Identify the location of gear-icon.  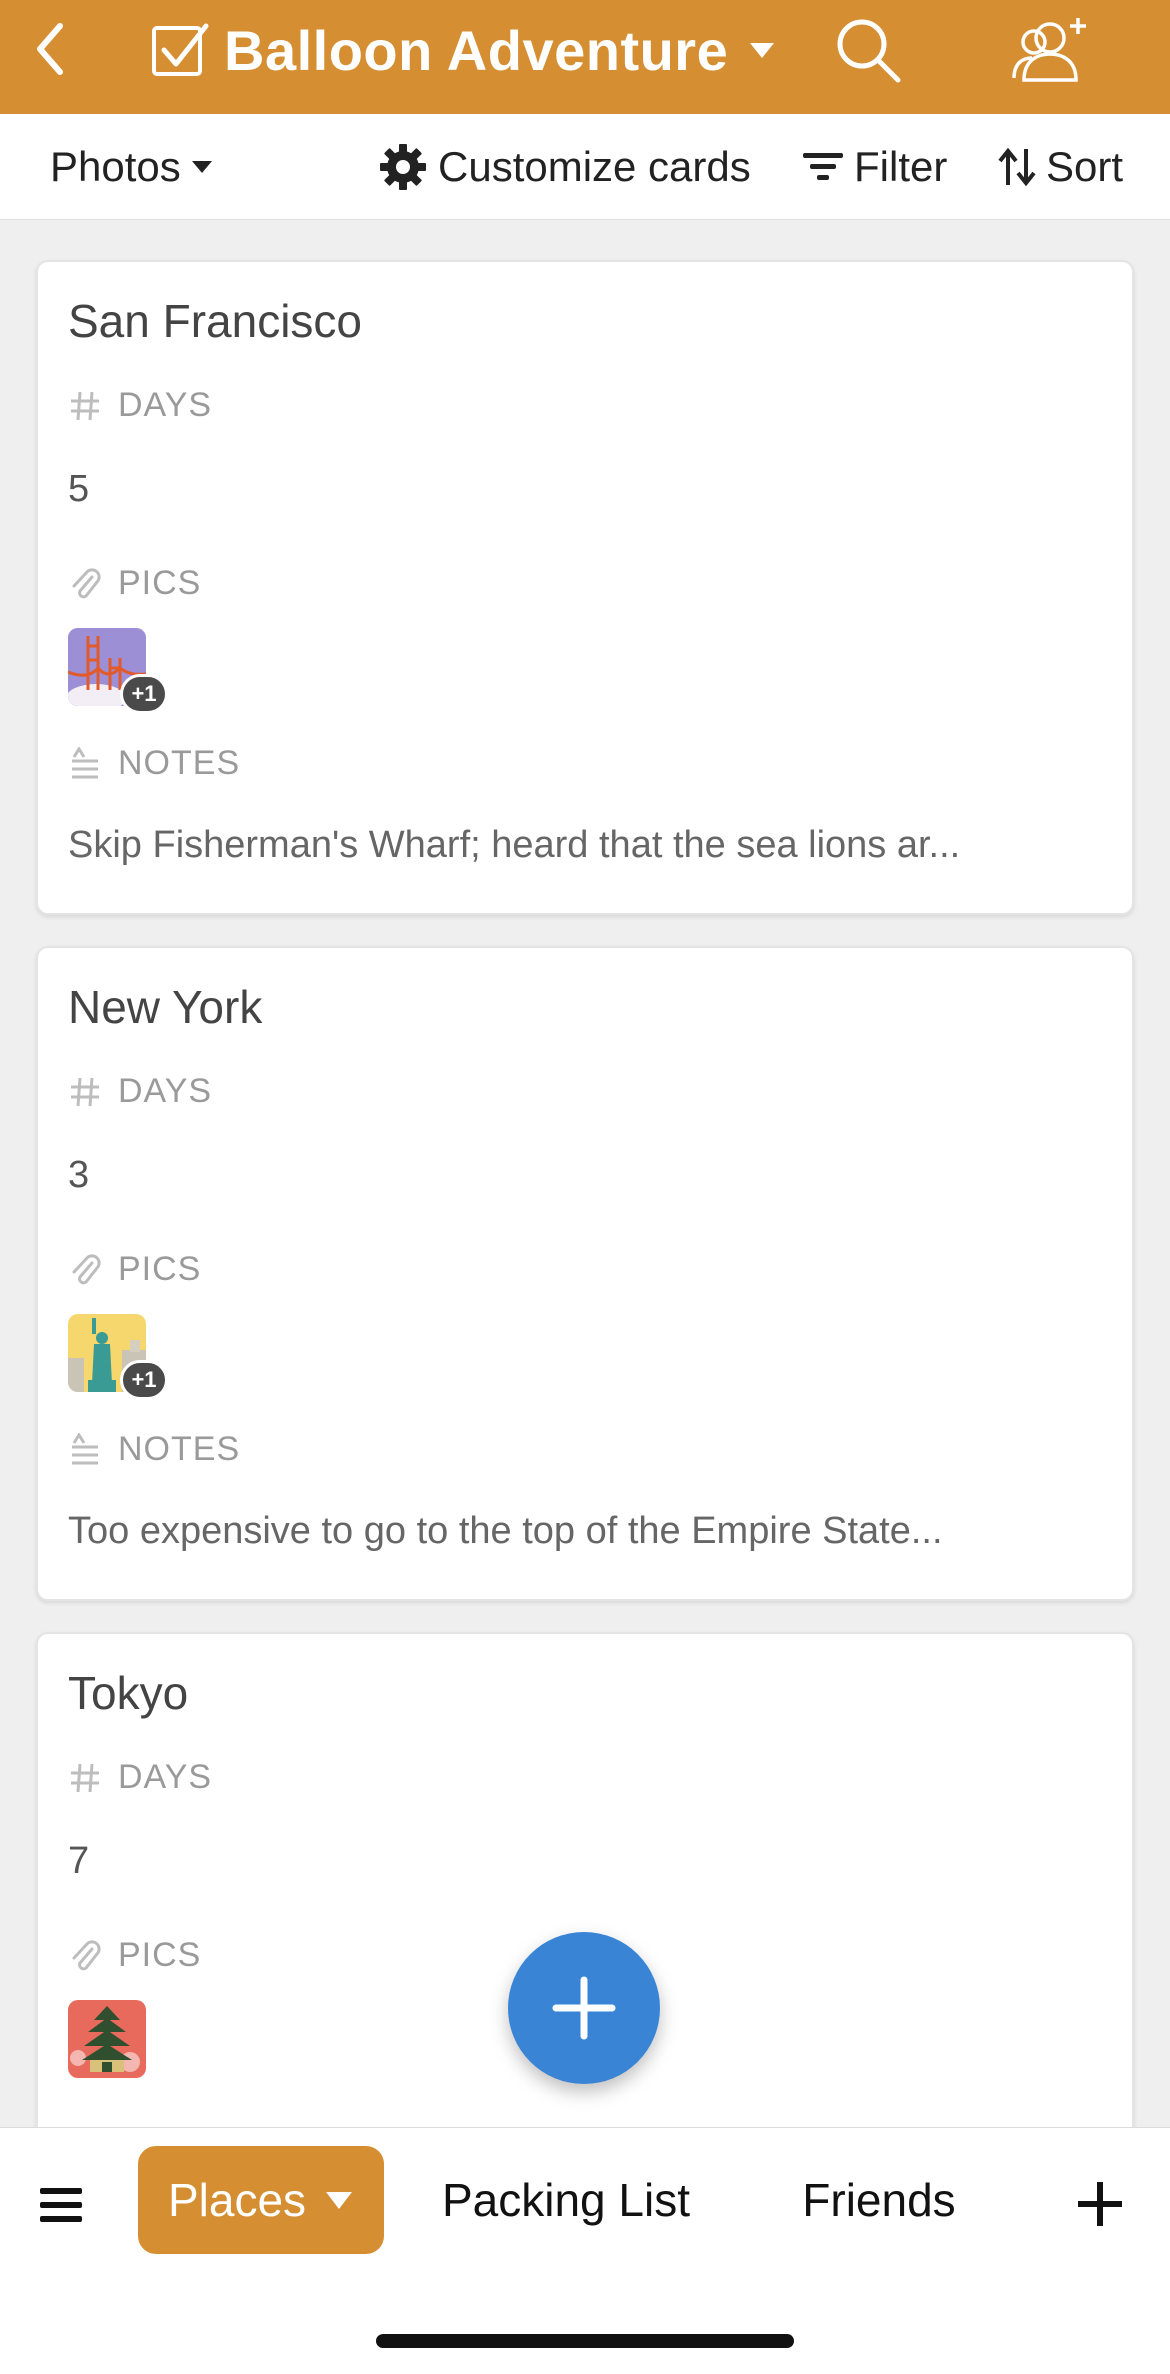
(403, 167).